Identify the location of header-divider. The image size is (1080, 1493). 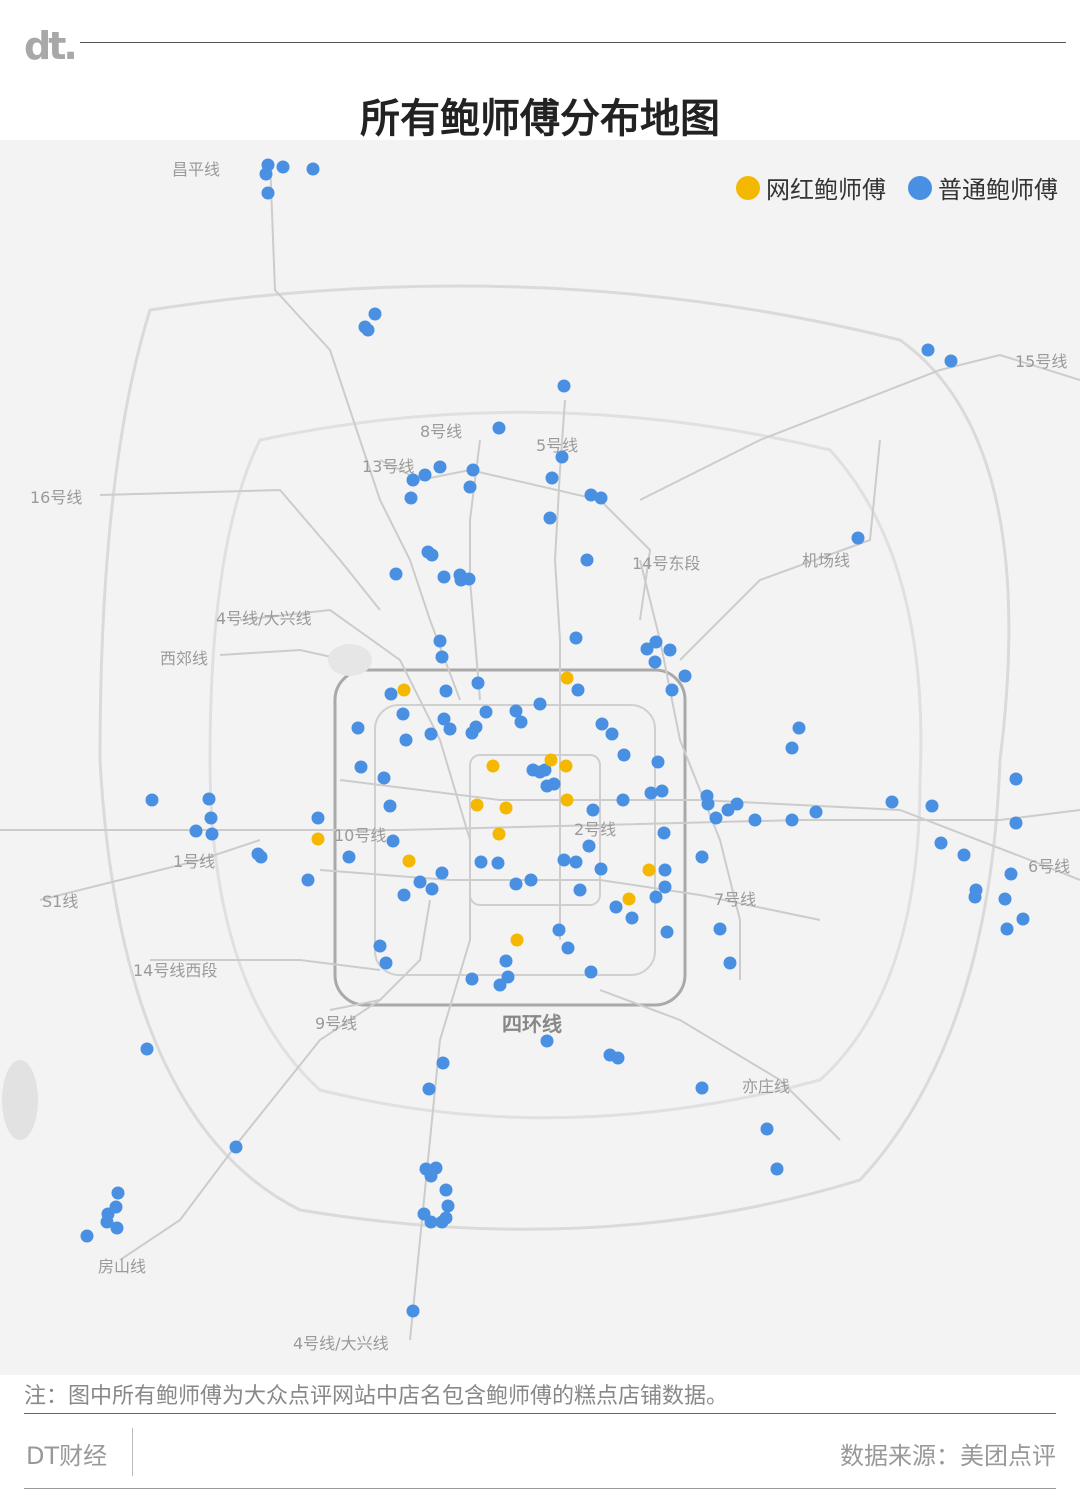
(573, 42).